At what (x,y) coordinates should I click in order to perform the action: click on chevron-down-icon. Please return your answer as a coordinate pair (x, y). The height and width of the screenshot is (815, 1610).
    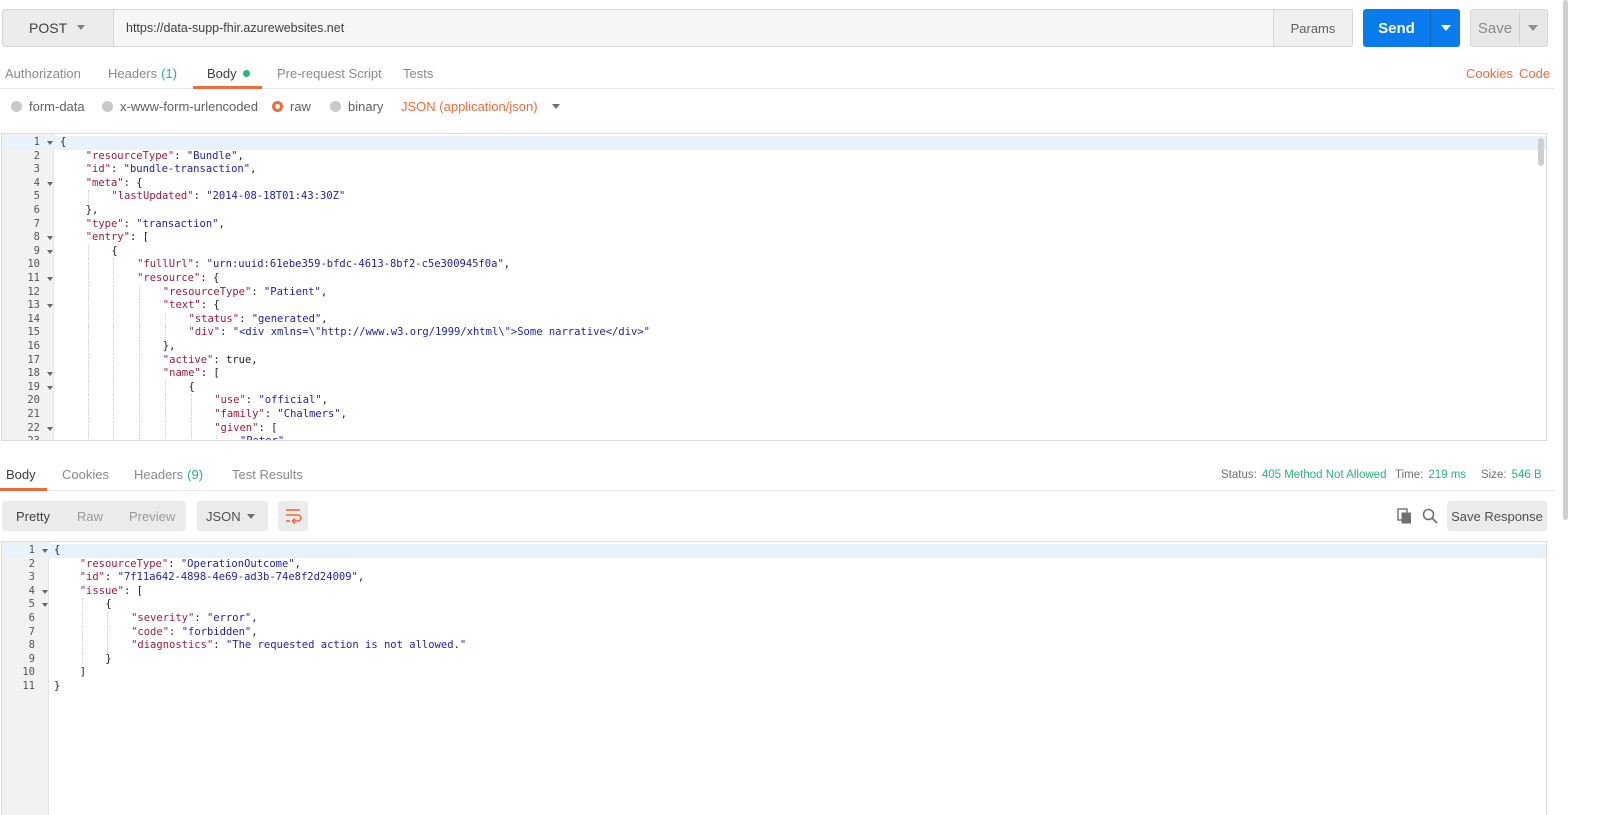
    Looking at the image, I should click on (81, 27).